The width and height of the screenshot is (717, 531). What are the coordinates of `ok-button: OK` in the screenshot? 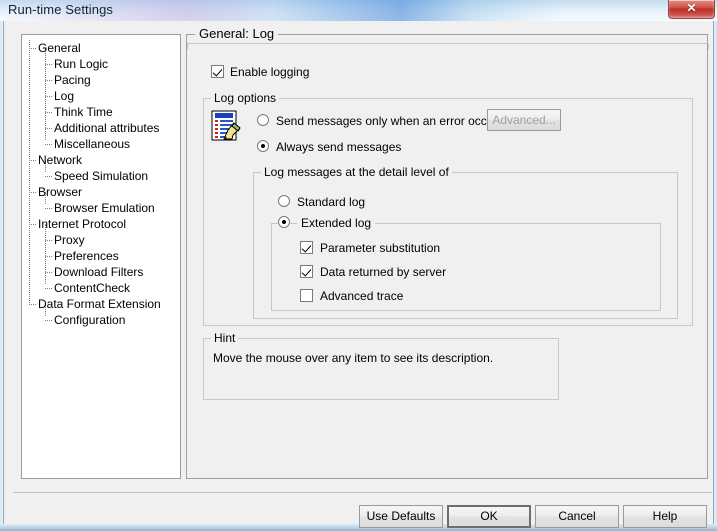 It's located at (489, 516).